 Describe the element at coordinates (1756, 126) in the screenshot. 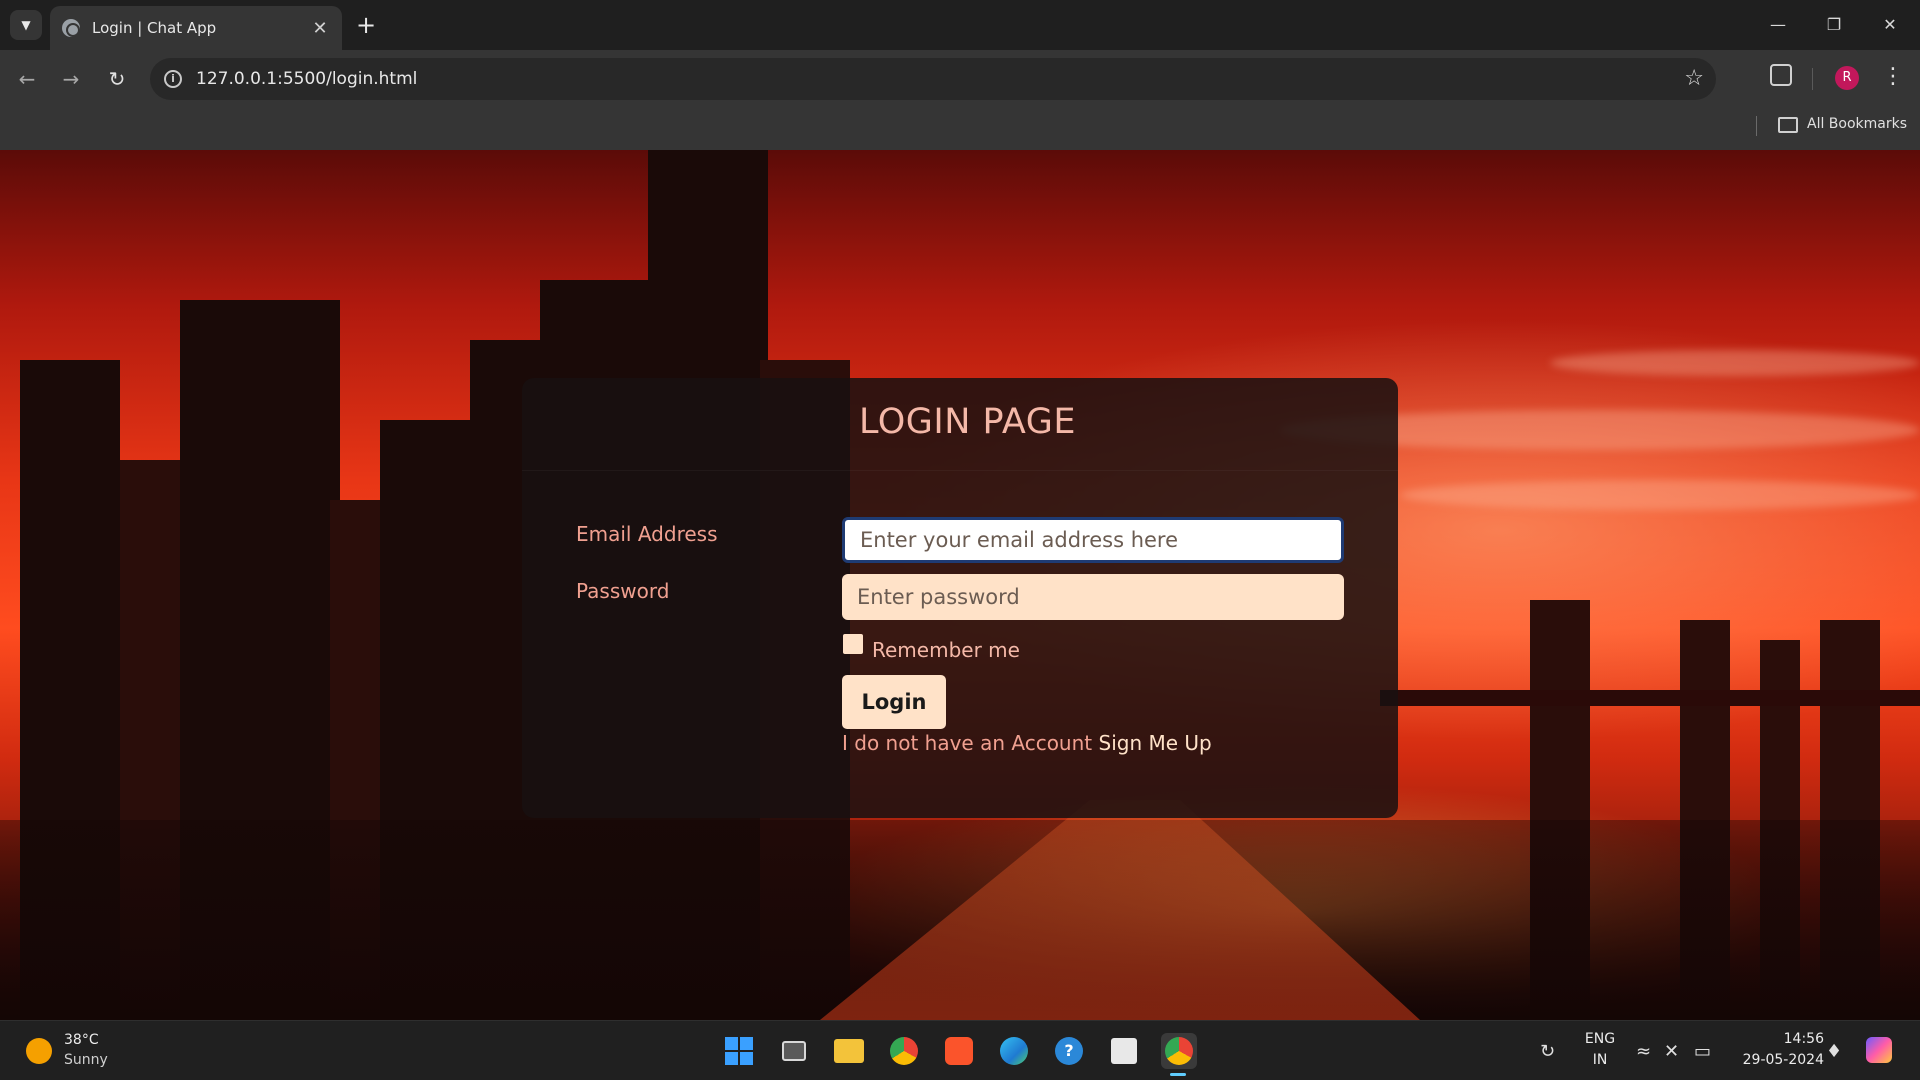

I see `bookmarks-divider` at that location.